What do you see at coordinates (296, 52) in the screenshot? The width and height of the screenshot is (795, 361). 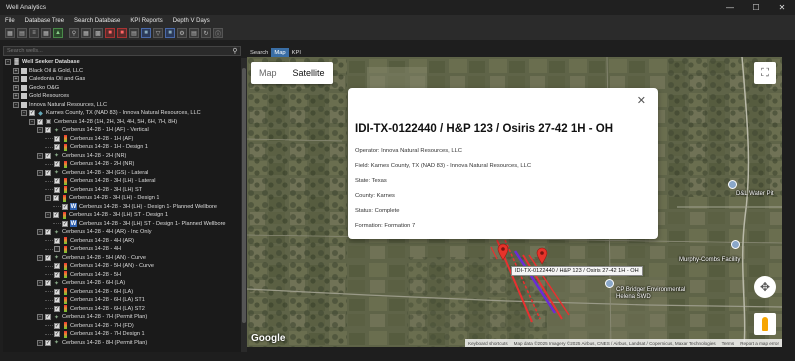 I see `tab-kpi: KPI` at bounding box center [296, 52].